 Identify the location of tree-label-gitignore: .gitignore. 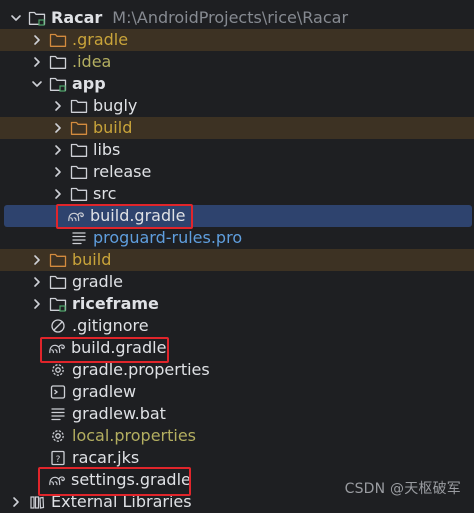
(110, 325).